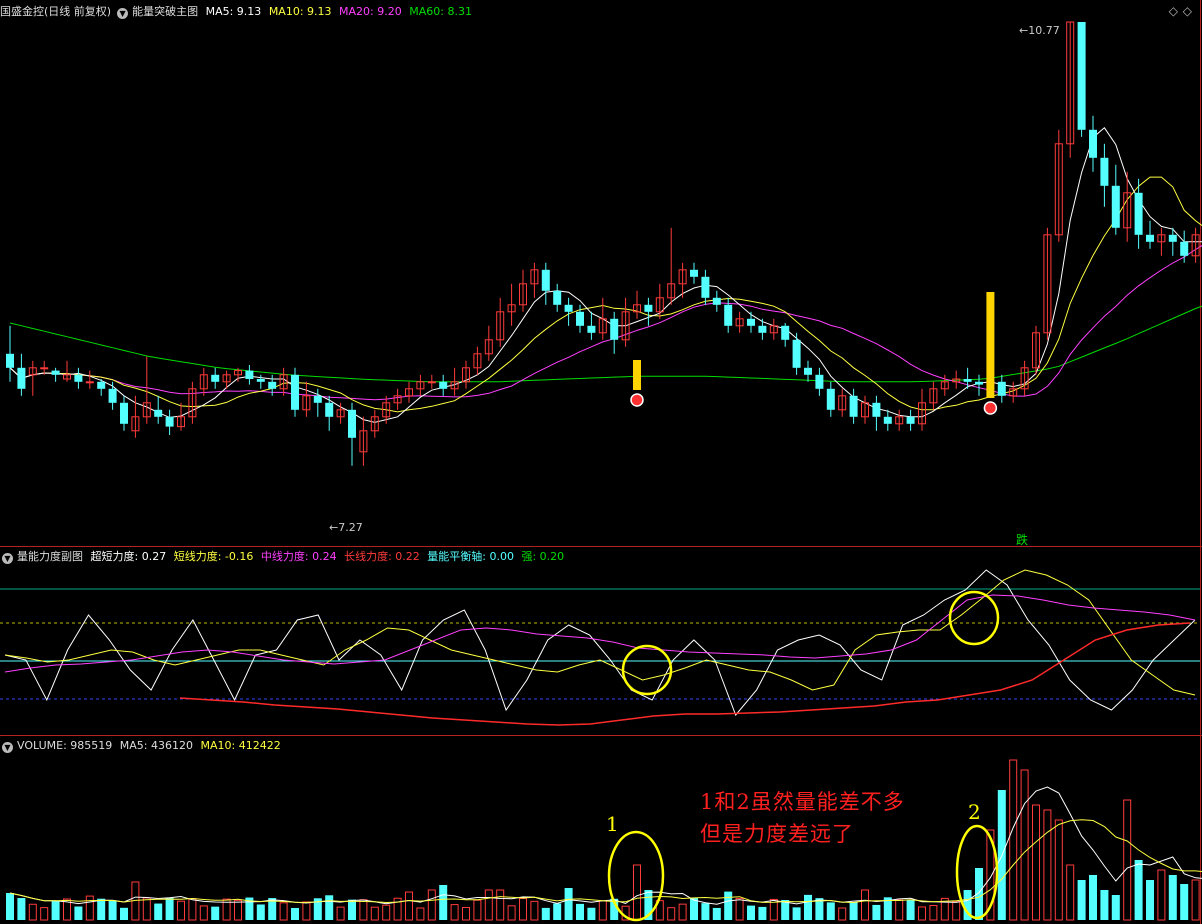 The width and height of the screenshot is (1202, 924). What do you see at coordinates (685, 674) in the screenshot?
I see `long-force-line` at bounding box center [685, 674].